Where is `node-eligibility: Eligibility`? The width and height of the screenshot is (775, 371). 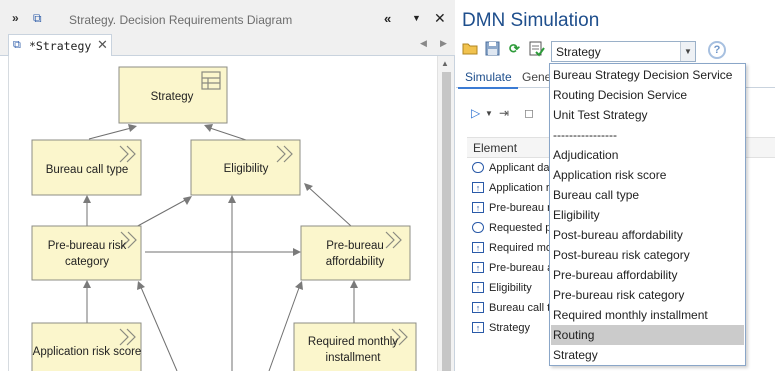
node-eligibility: Eligibility is located at coordinates (245, 167).